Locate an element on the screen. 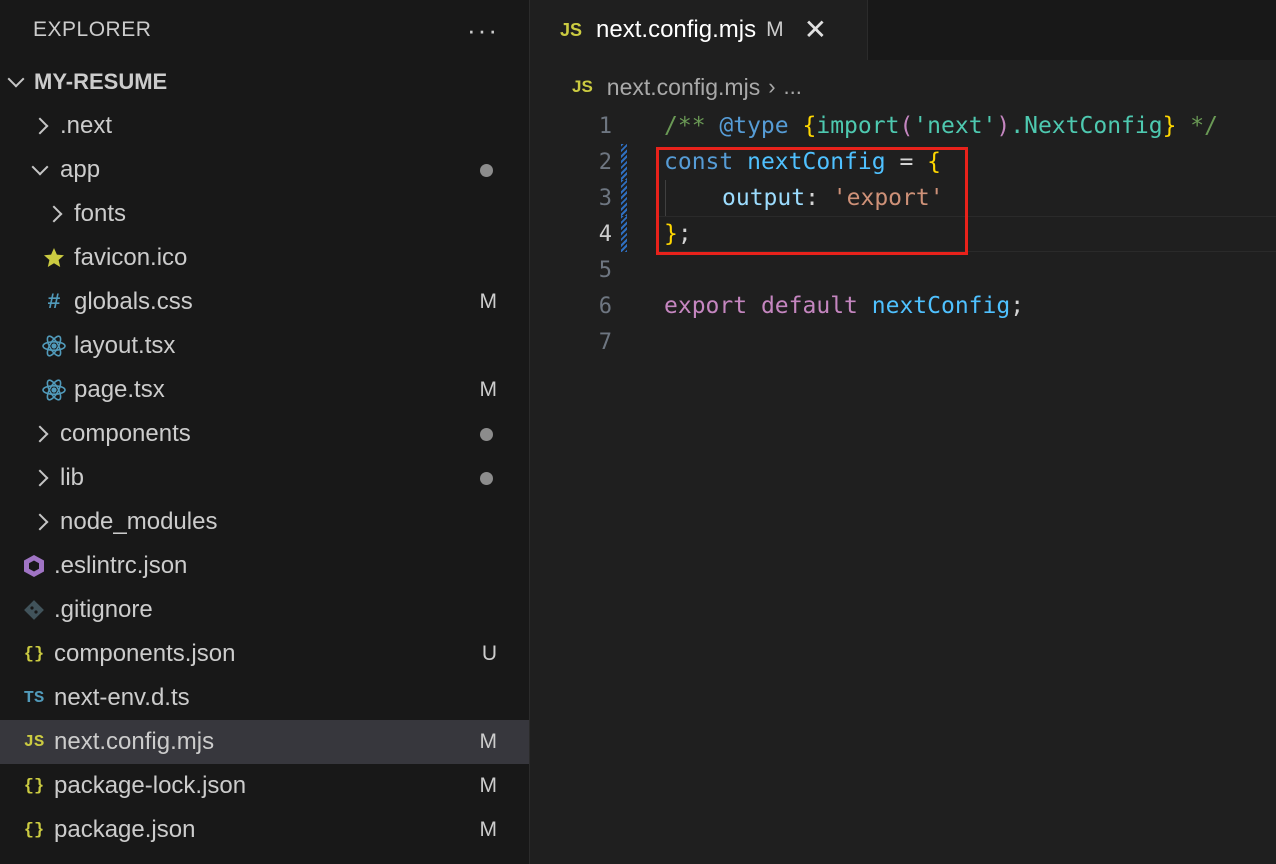 The width and height of the screenshot is (1276, 864). keyword-token: export is located at coordinates (706, 306).